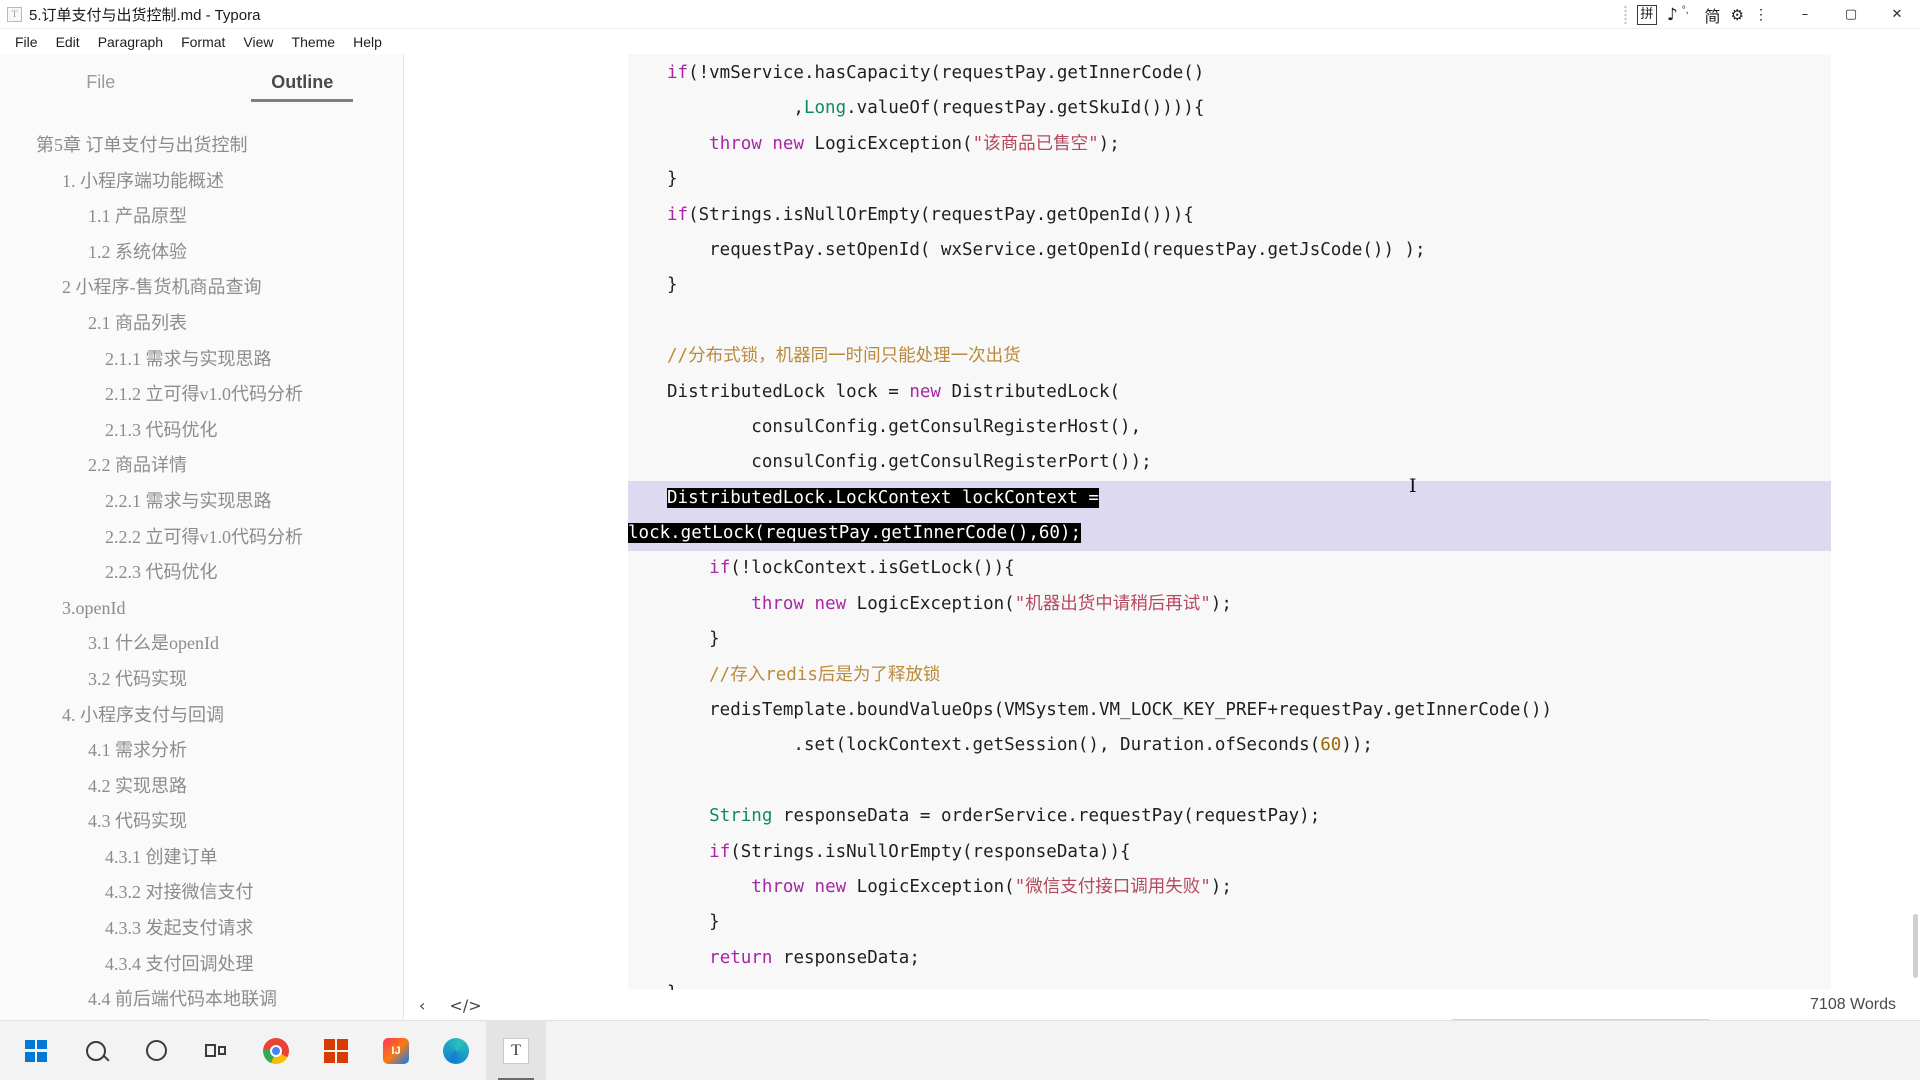 This screenshot has width=1920, height=1080. Describe the element at coordinates (201, 502) in the screenshot. I see `outline-item: 2.2.1 需求与实现思路` at that location.